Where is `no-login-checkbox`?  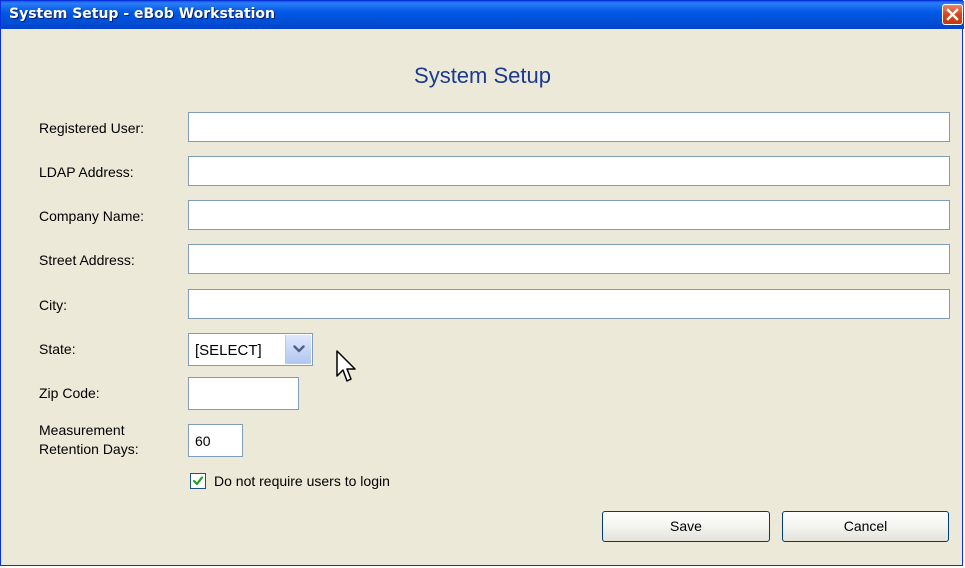 no-login-checkbox is located at coordinates (198, 481).